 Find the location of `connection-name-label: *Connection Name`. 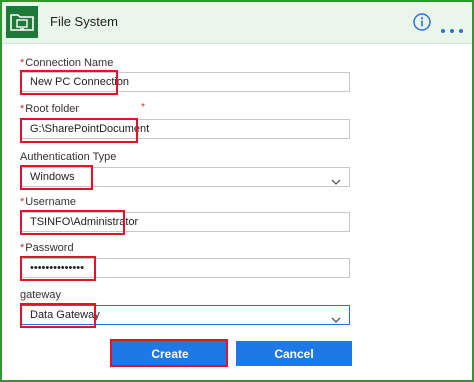

connection-name-label: *Connection Name is located at coordinates (66, 63).